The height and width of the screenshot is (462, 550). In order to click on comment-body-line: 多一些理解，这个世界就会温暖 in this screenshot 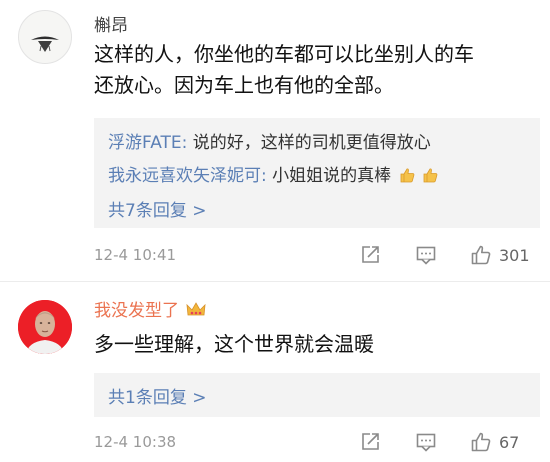, I will do `click(234, 344)`.